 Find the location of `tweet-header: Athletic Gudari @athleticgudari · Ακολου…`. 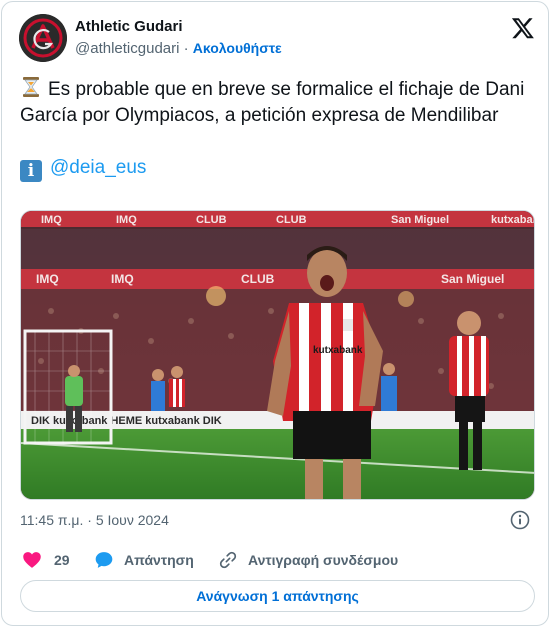

tweet-header: Athletic Gudari @athleticgudari · Ακολου… is located at coordinates (277, 38).